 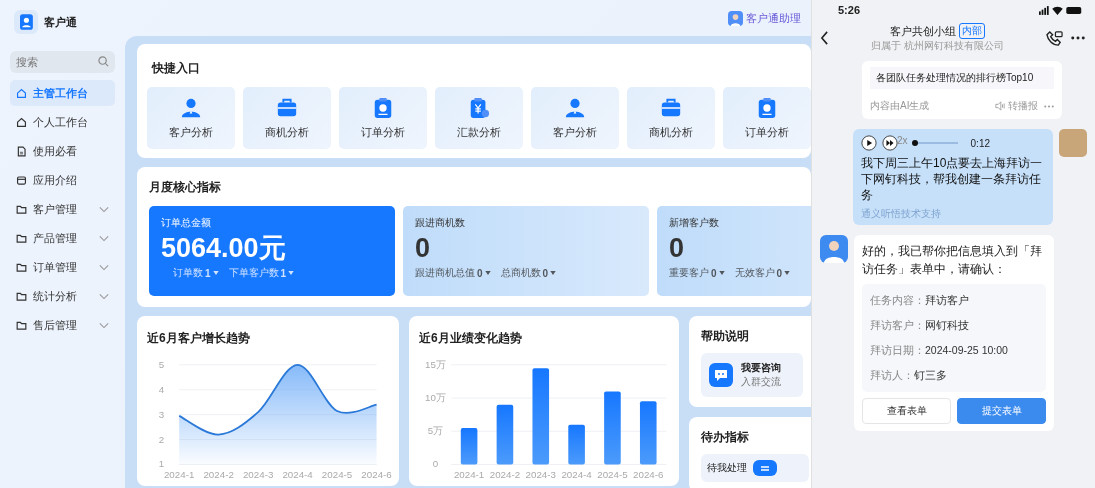 I want to click on app-name: 客户通, so click(x=60, y=22).